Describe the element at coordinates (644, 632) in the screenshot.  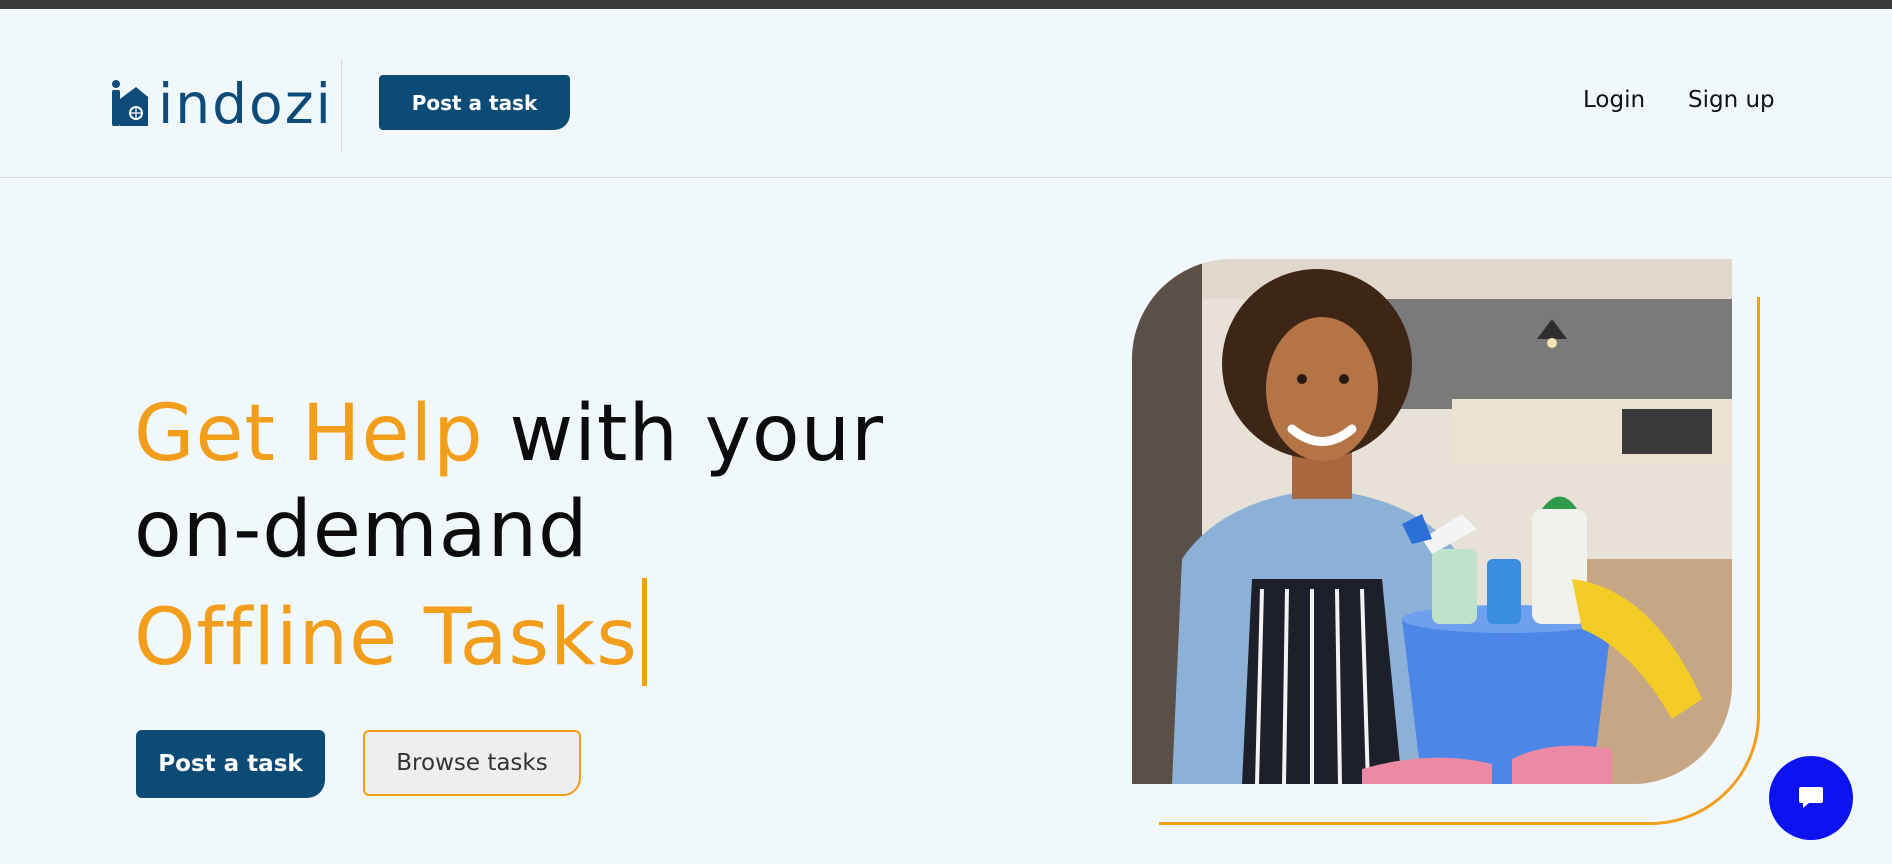
I see `typing-caret` at that location.